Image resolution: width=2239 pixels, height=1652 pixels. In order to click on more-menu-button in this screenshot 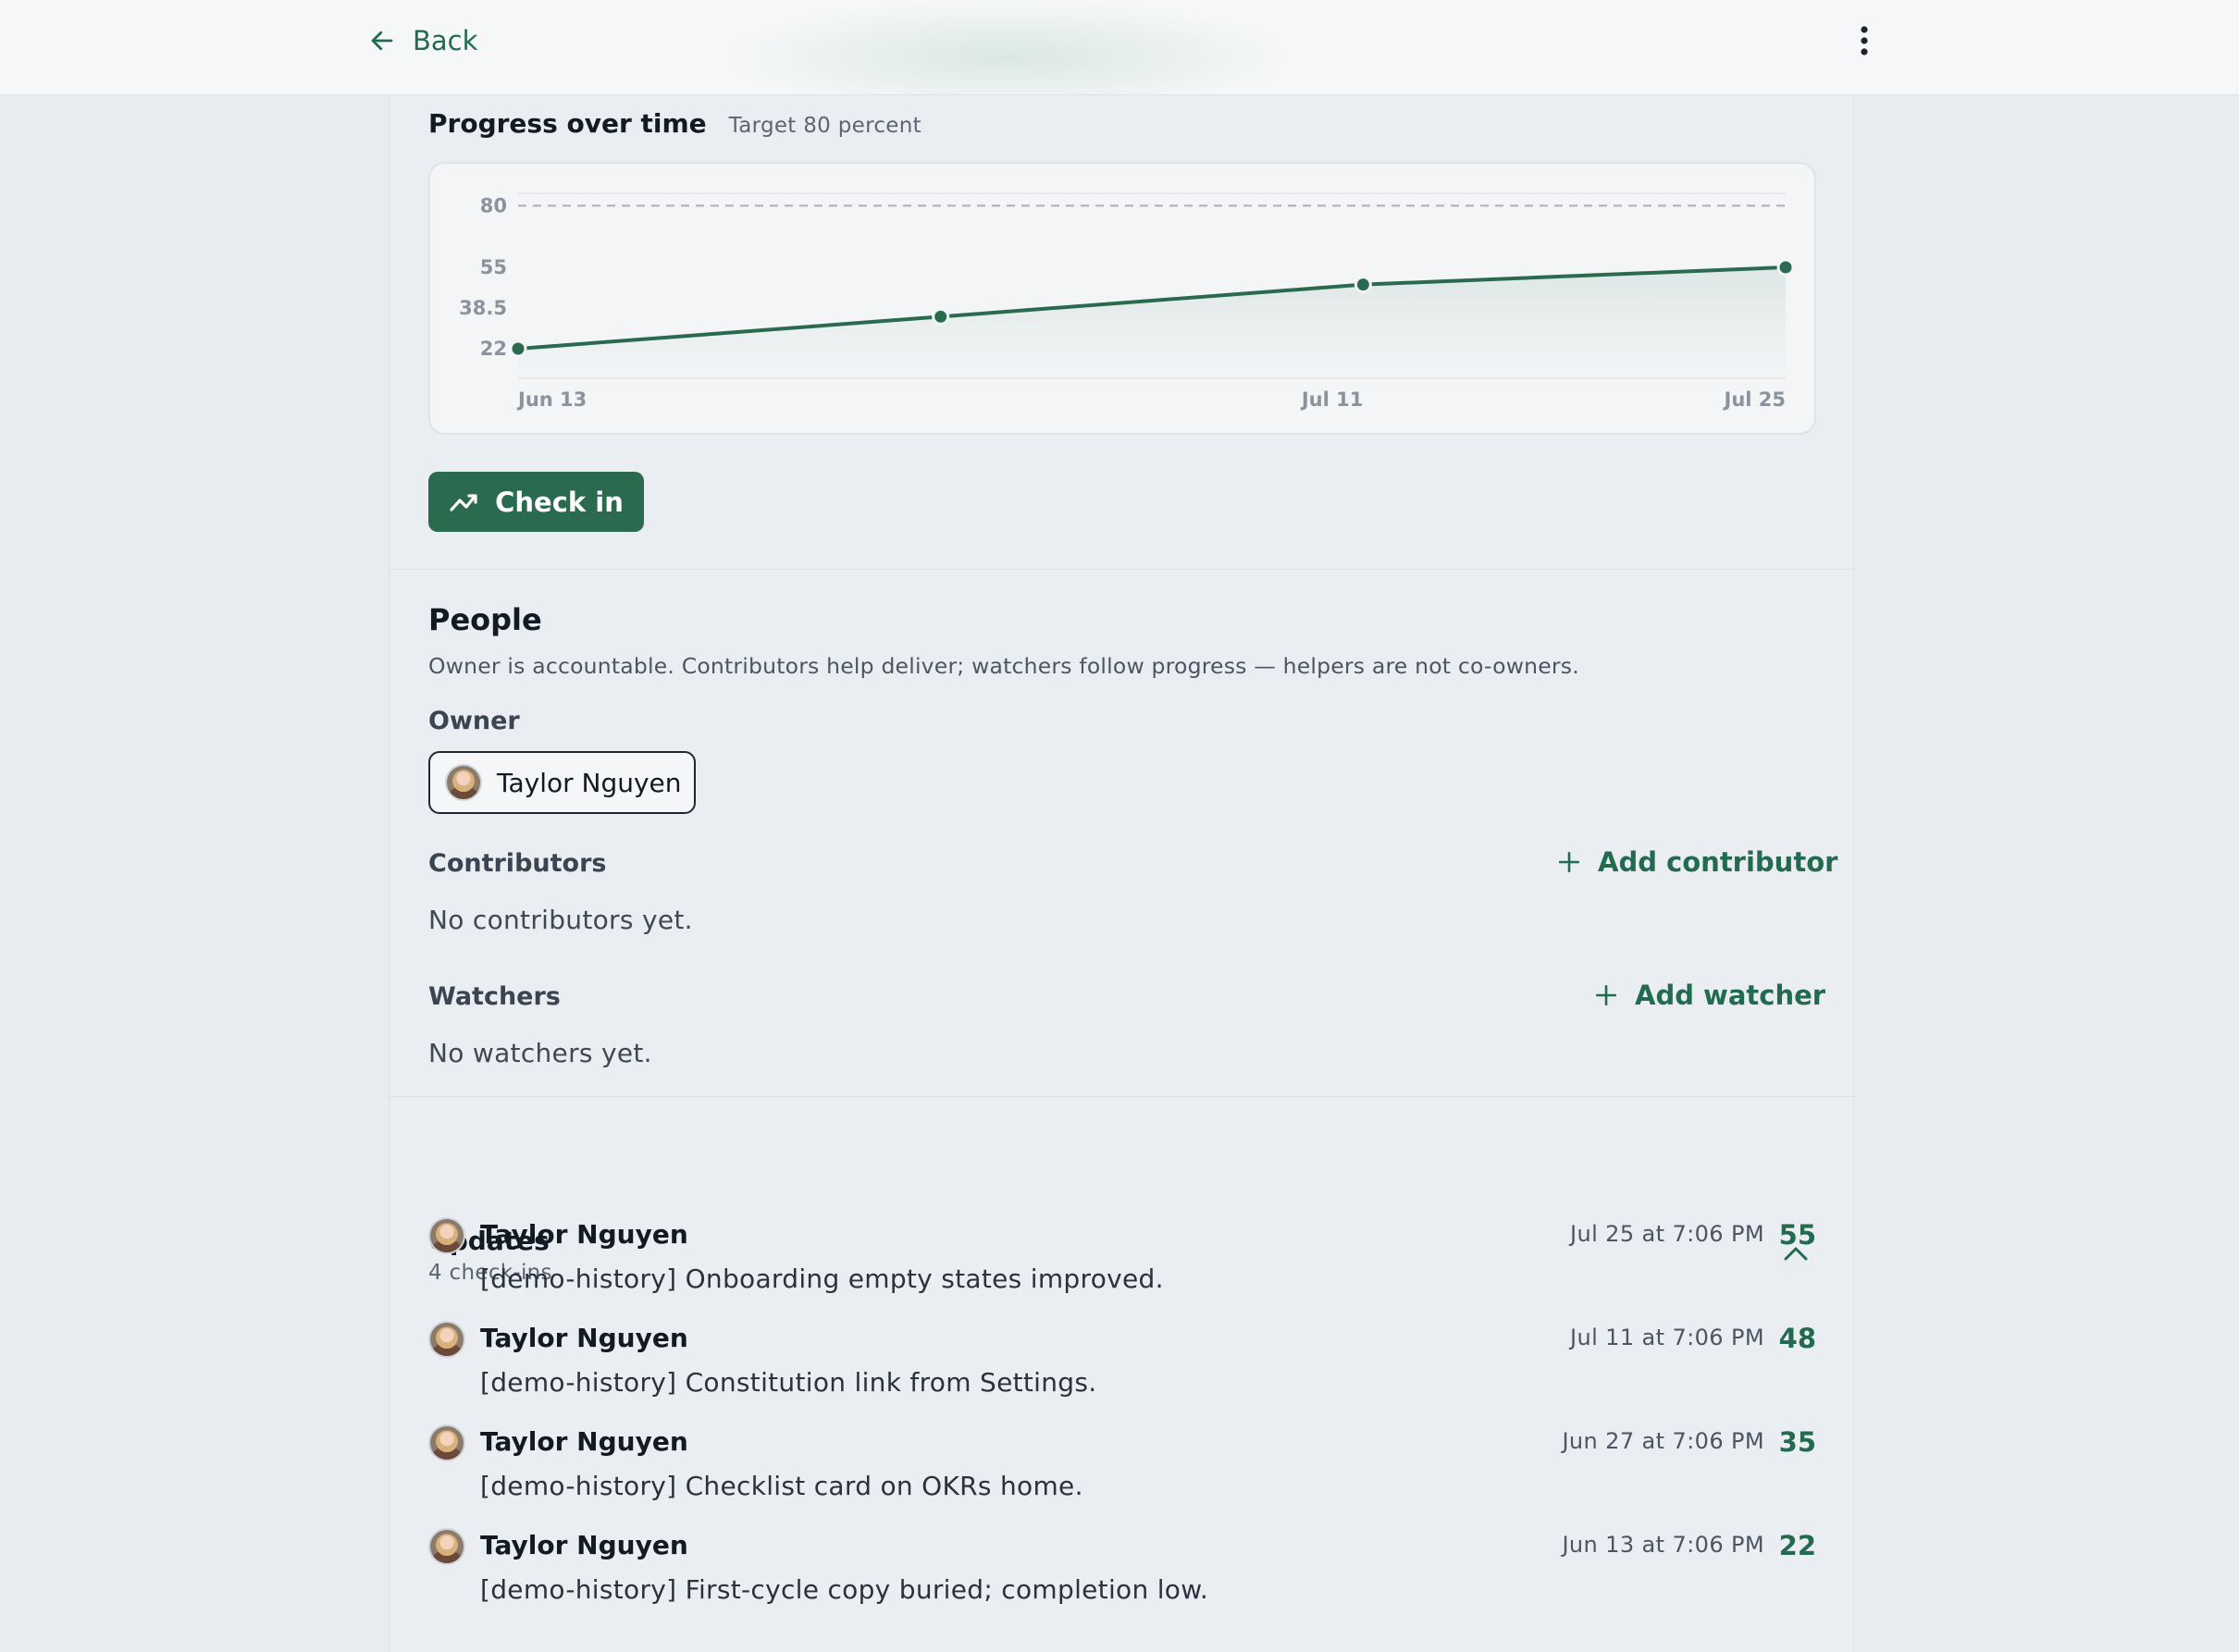, I will do `click(1864, 40)`.